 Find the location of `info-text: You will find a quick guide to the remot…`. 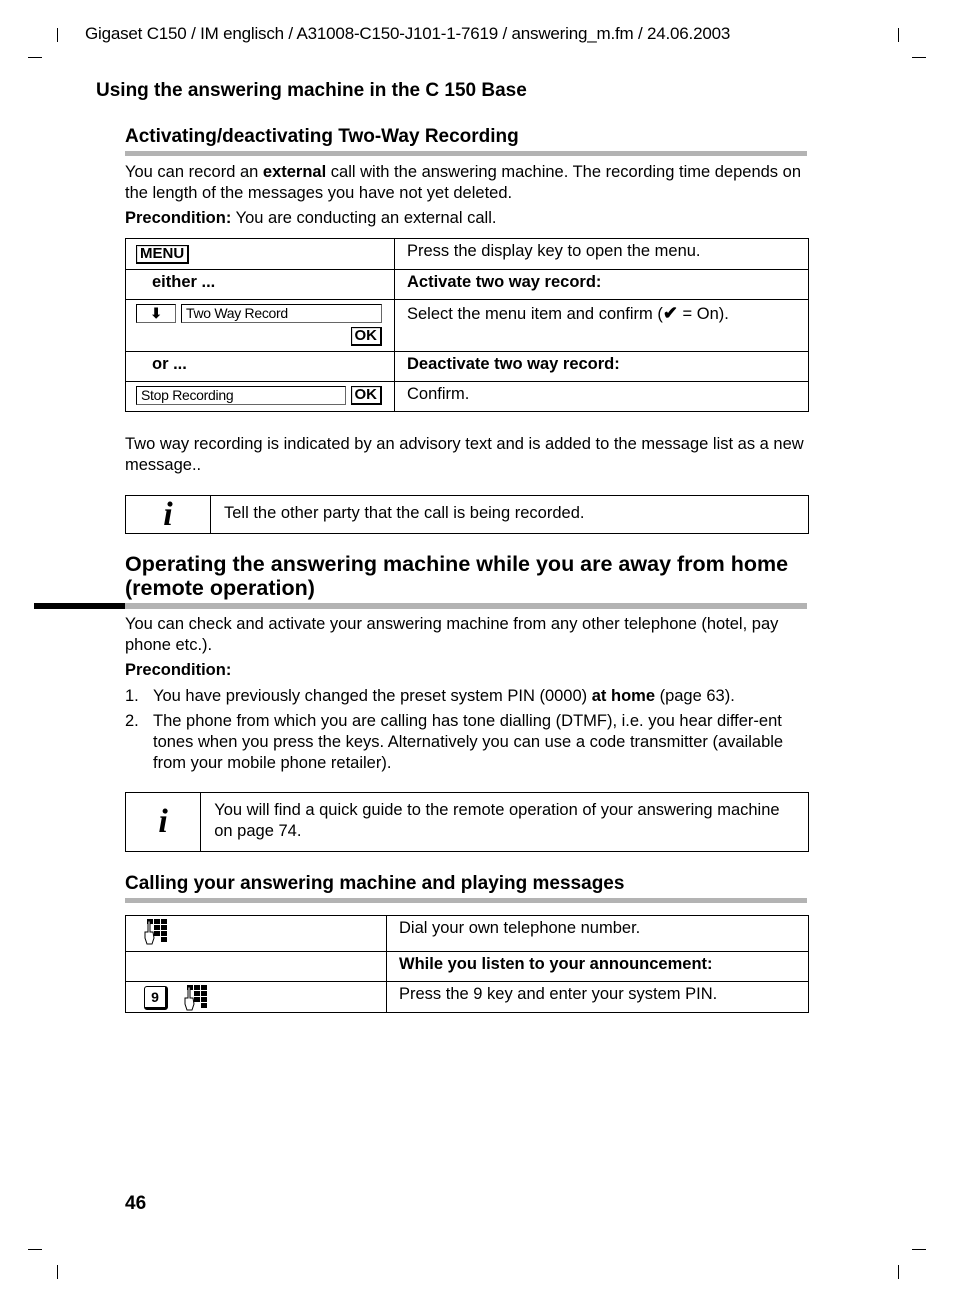

info-text: You will find a quick guide to the remot… is located at coordinates (497, 820).